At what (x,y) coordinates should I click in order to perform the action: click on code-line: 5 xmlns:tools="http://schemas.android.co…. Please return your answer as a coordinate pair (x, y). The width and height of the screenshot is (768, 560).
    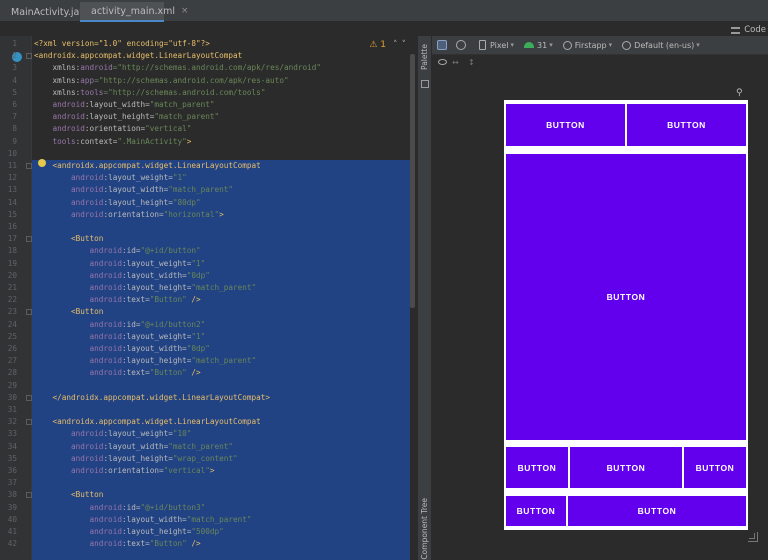
    Looking at the image, I should click on (209, 93).